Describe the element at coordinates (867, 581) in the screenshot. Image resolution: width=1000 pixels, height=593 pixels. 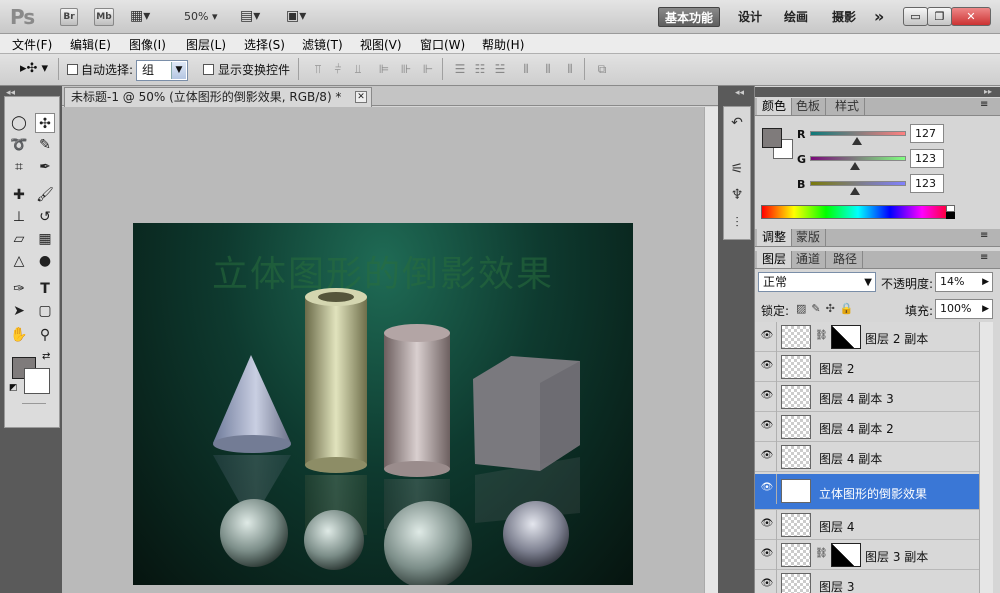
I see `layer-row: 👁 图层 3` at that location.